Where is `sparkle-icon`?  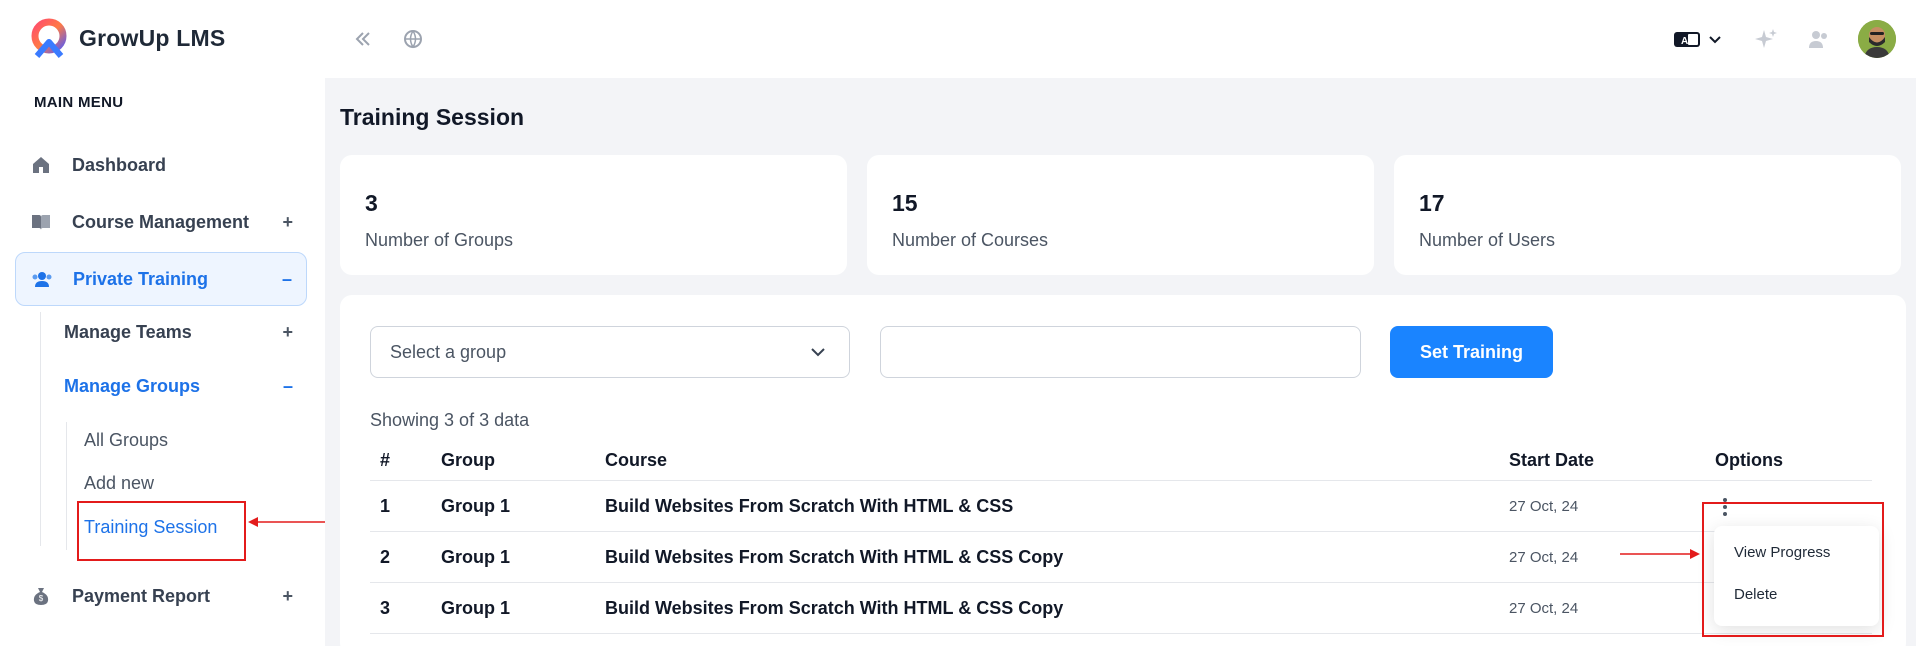 sparkle-icon is located at coordinates (1766, 38).